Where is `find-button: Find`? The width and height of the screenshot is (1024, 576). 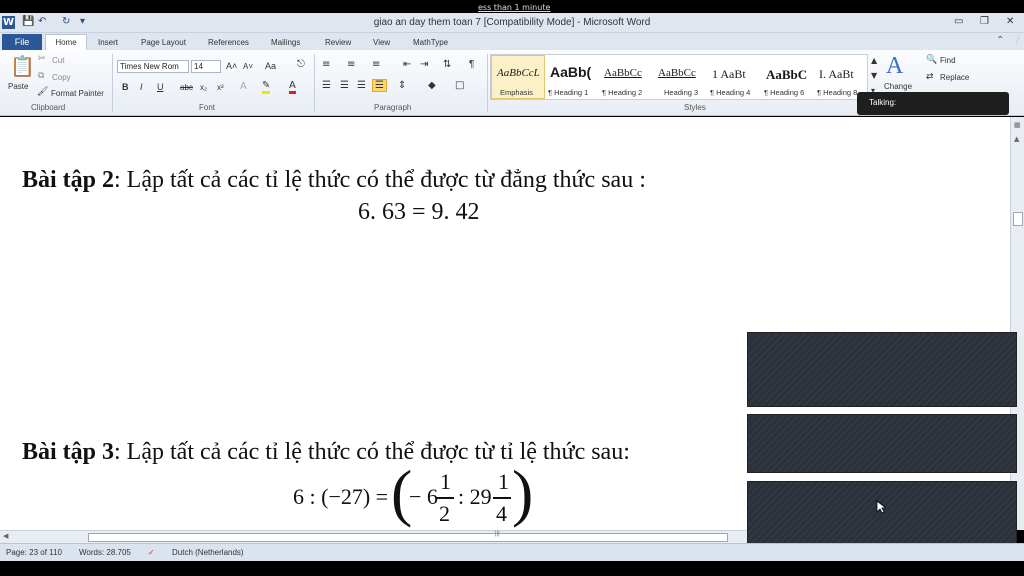 find-button: Find is located at coordinates (948, 60).